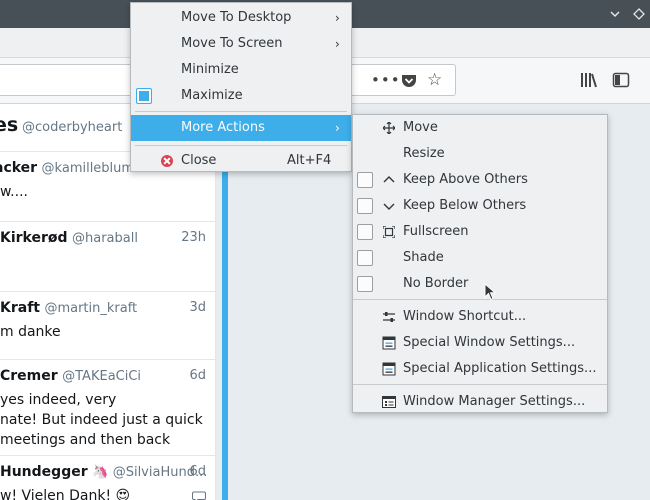 This screenshot has height=500, width=650. What do you see at coordinates (199, 494) in the screenshot?
I see `reply-bubble-icon` at bounding box center [199, 494].